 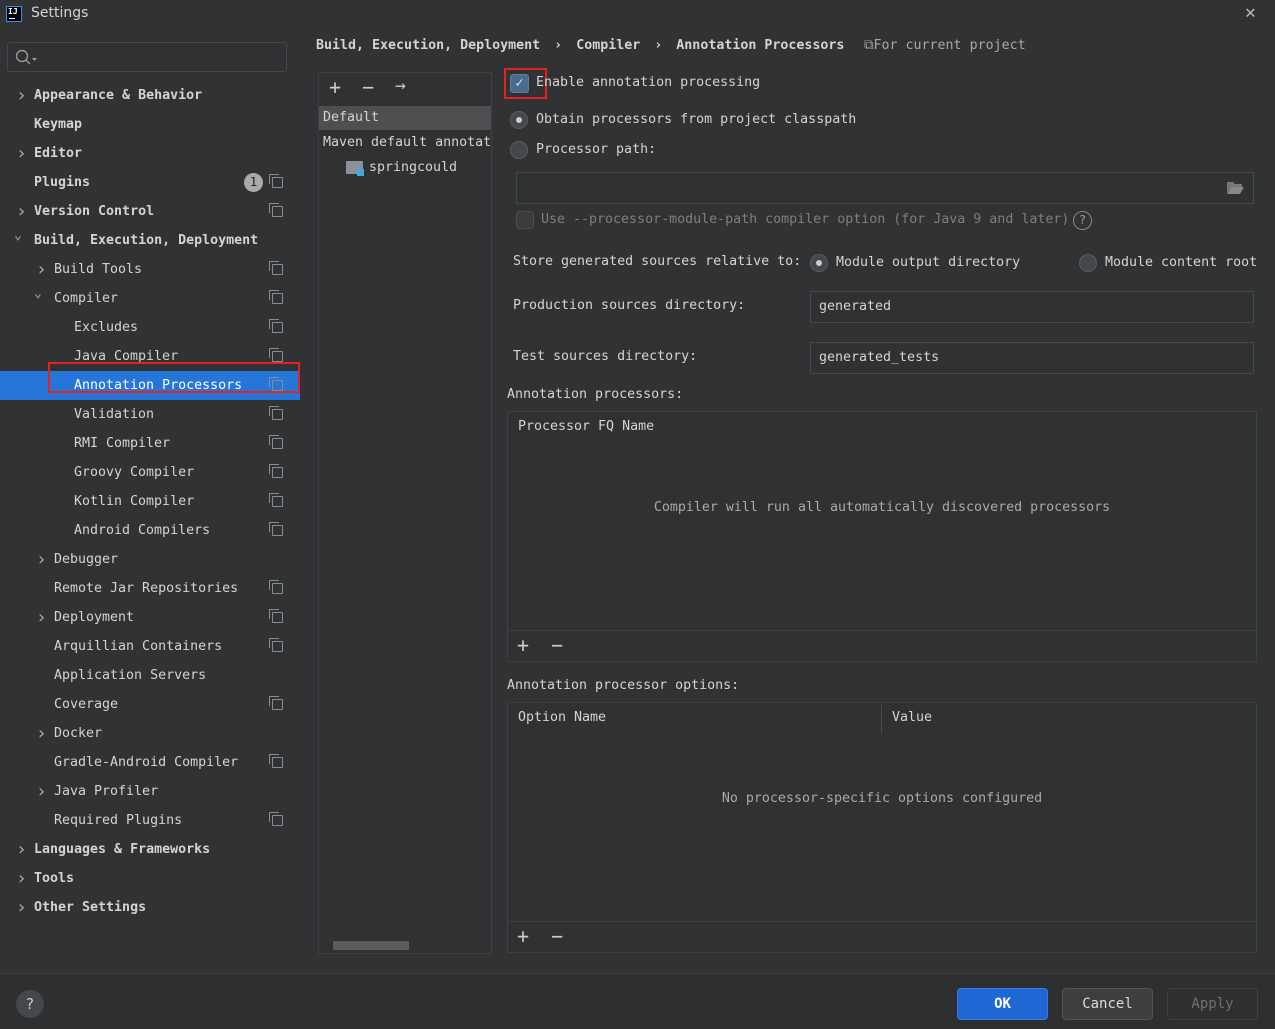 I want to click on production-dir-input: generated, so click(x=1032, y=307).